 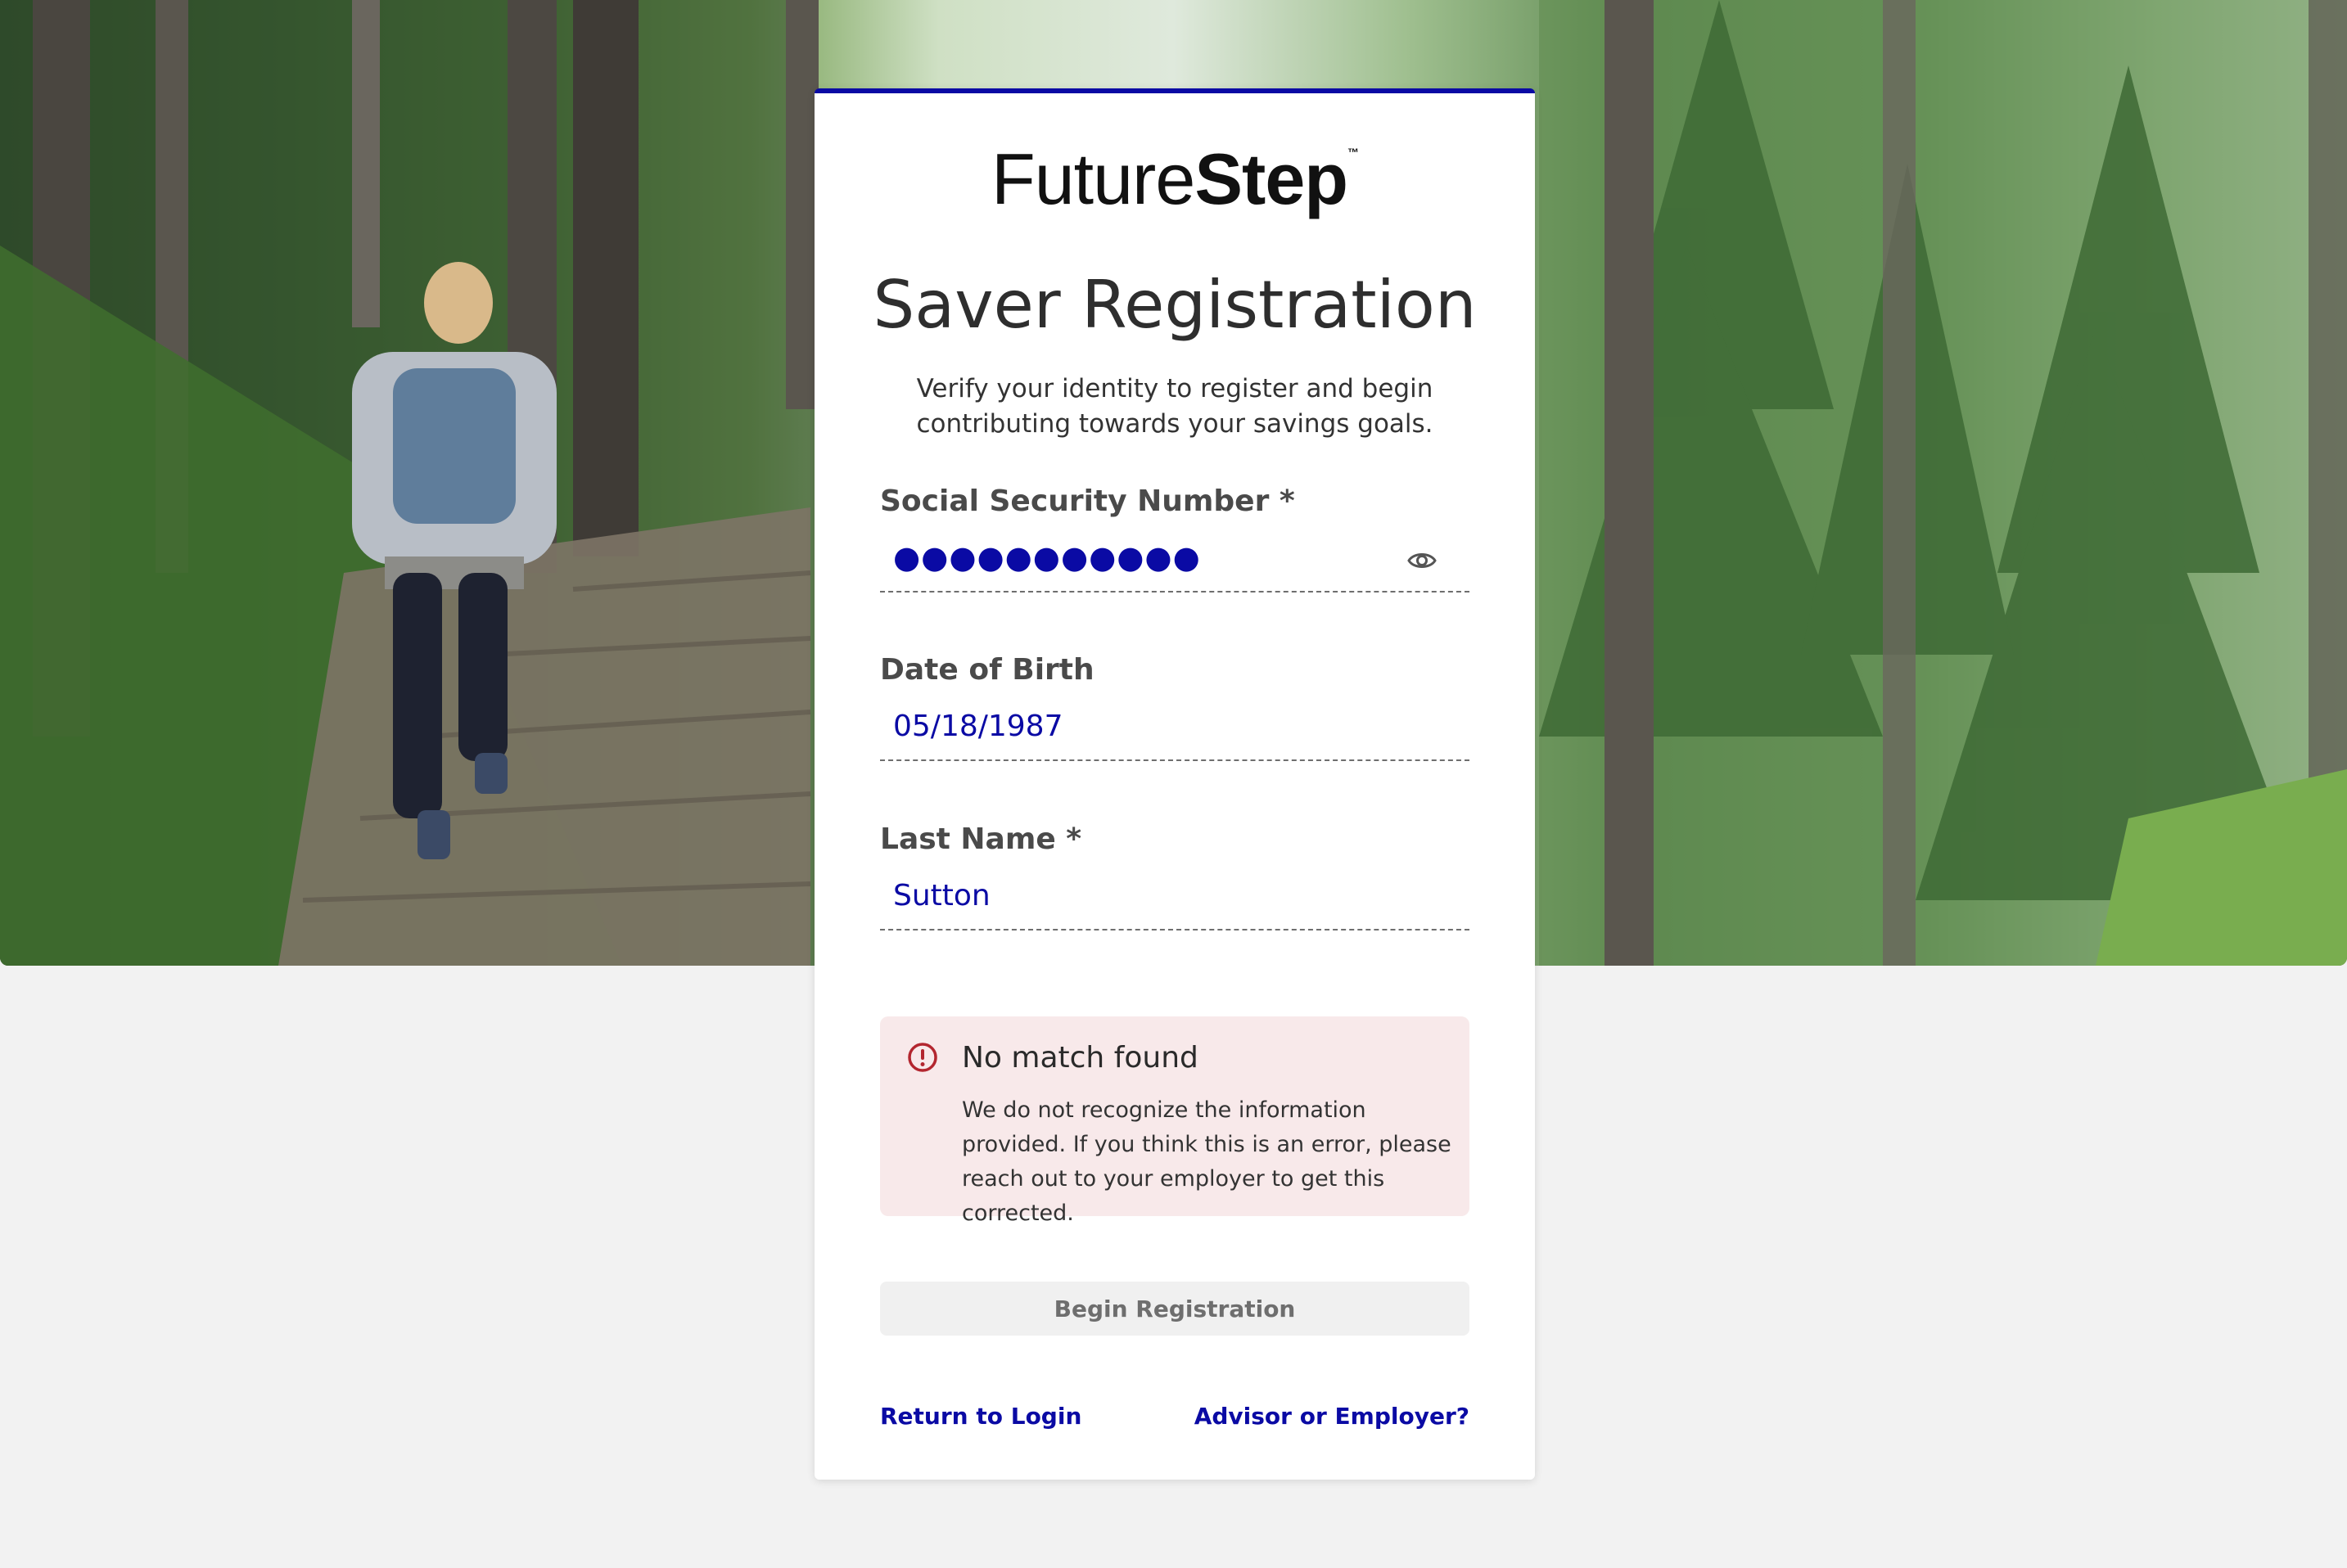 I want to click on last-name-input, so click(x=1175, y=896).